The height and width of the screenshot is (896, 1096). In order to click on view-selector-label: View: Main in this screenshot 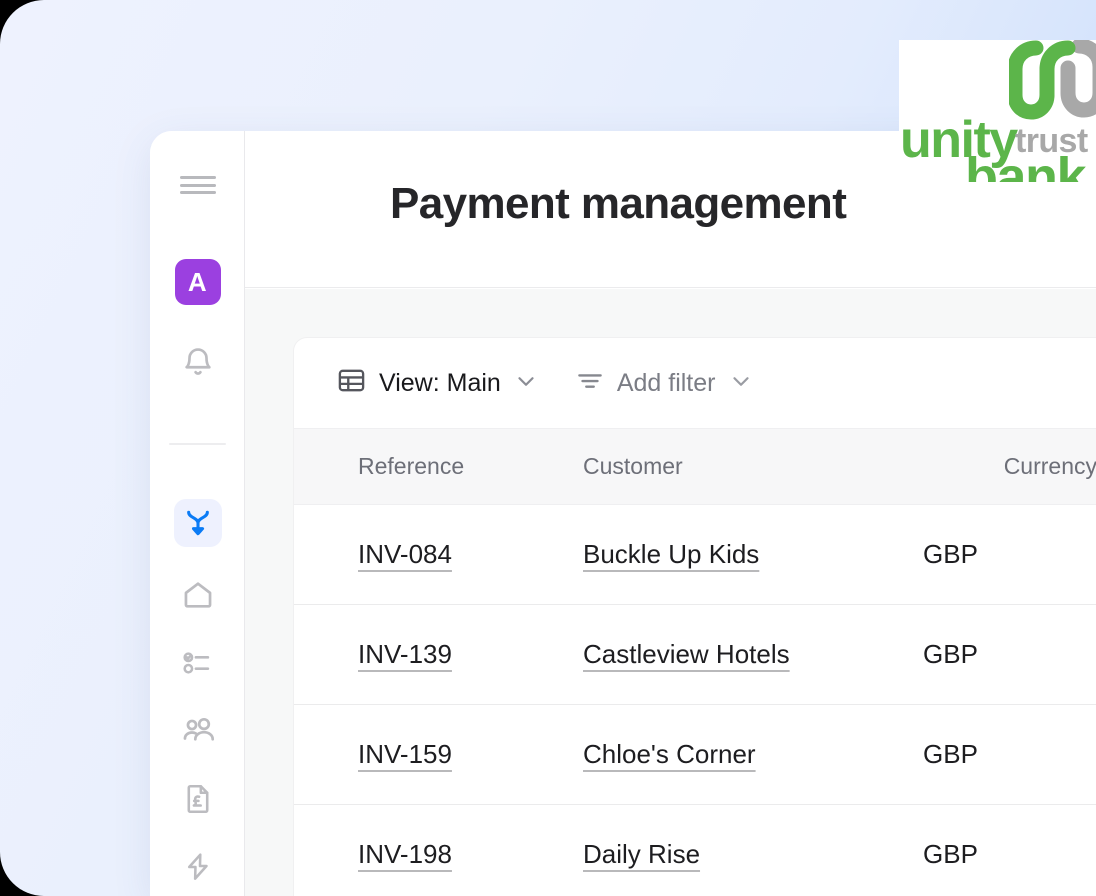, I will do `click(440, 382)`.